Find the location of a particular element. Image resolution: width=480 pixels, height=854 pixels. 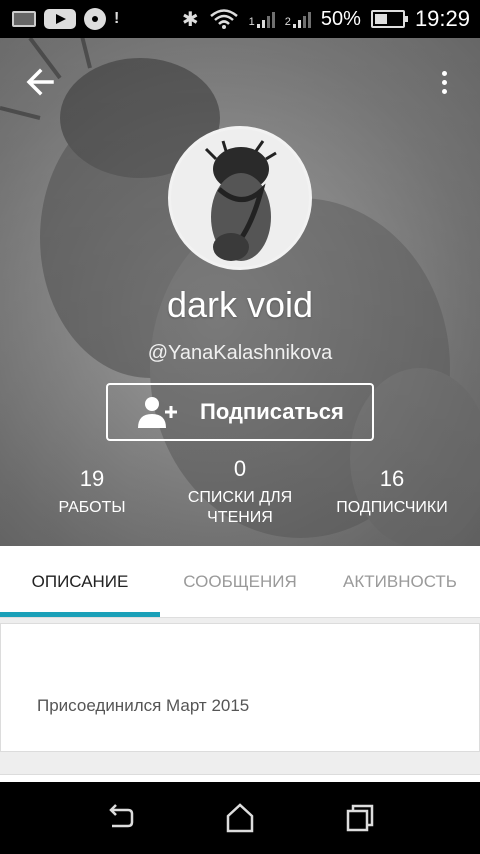

bluetooth-icon: ✱ is located at coordinates (190, 19).